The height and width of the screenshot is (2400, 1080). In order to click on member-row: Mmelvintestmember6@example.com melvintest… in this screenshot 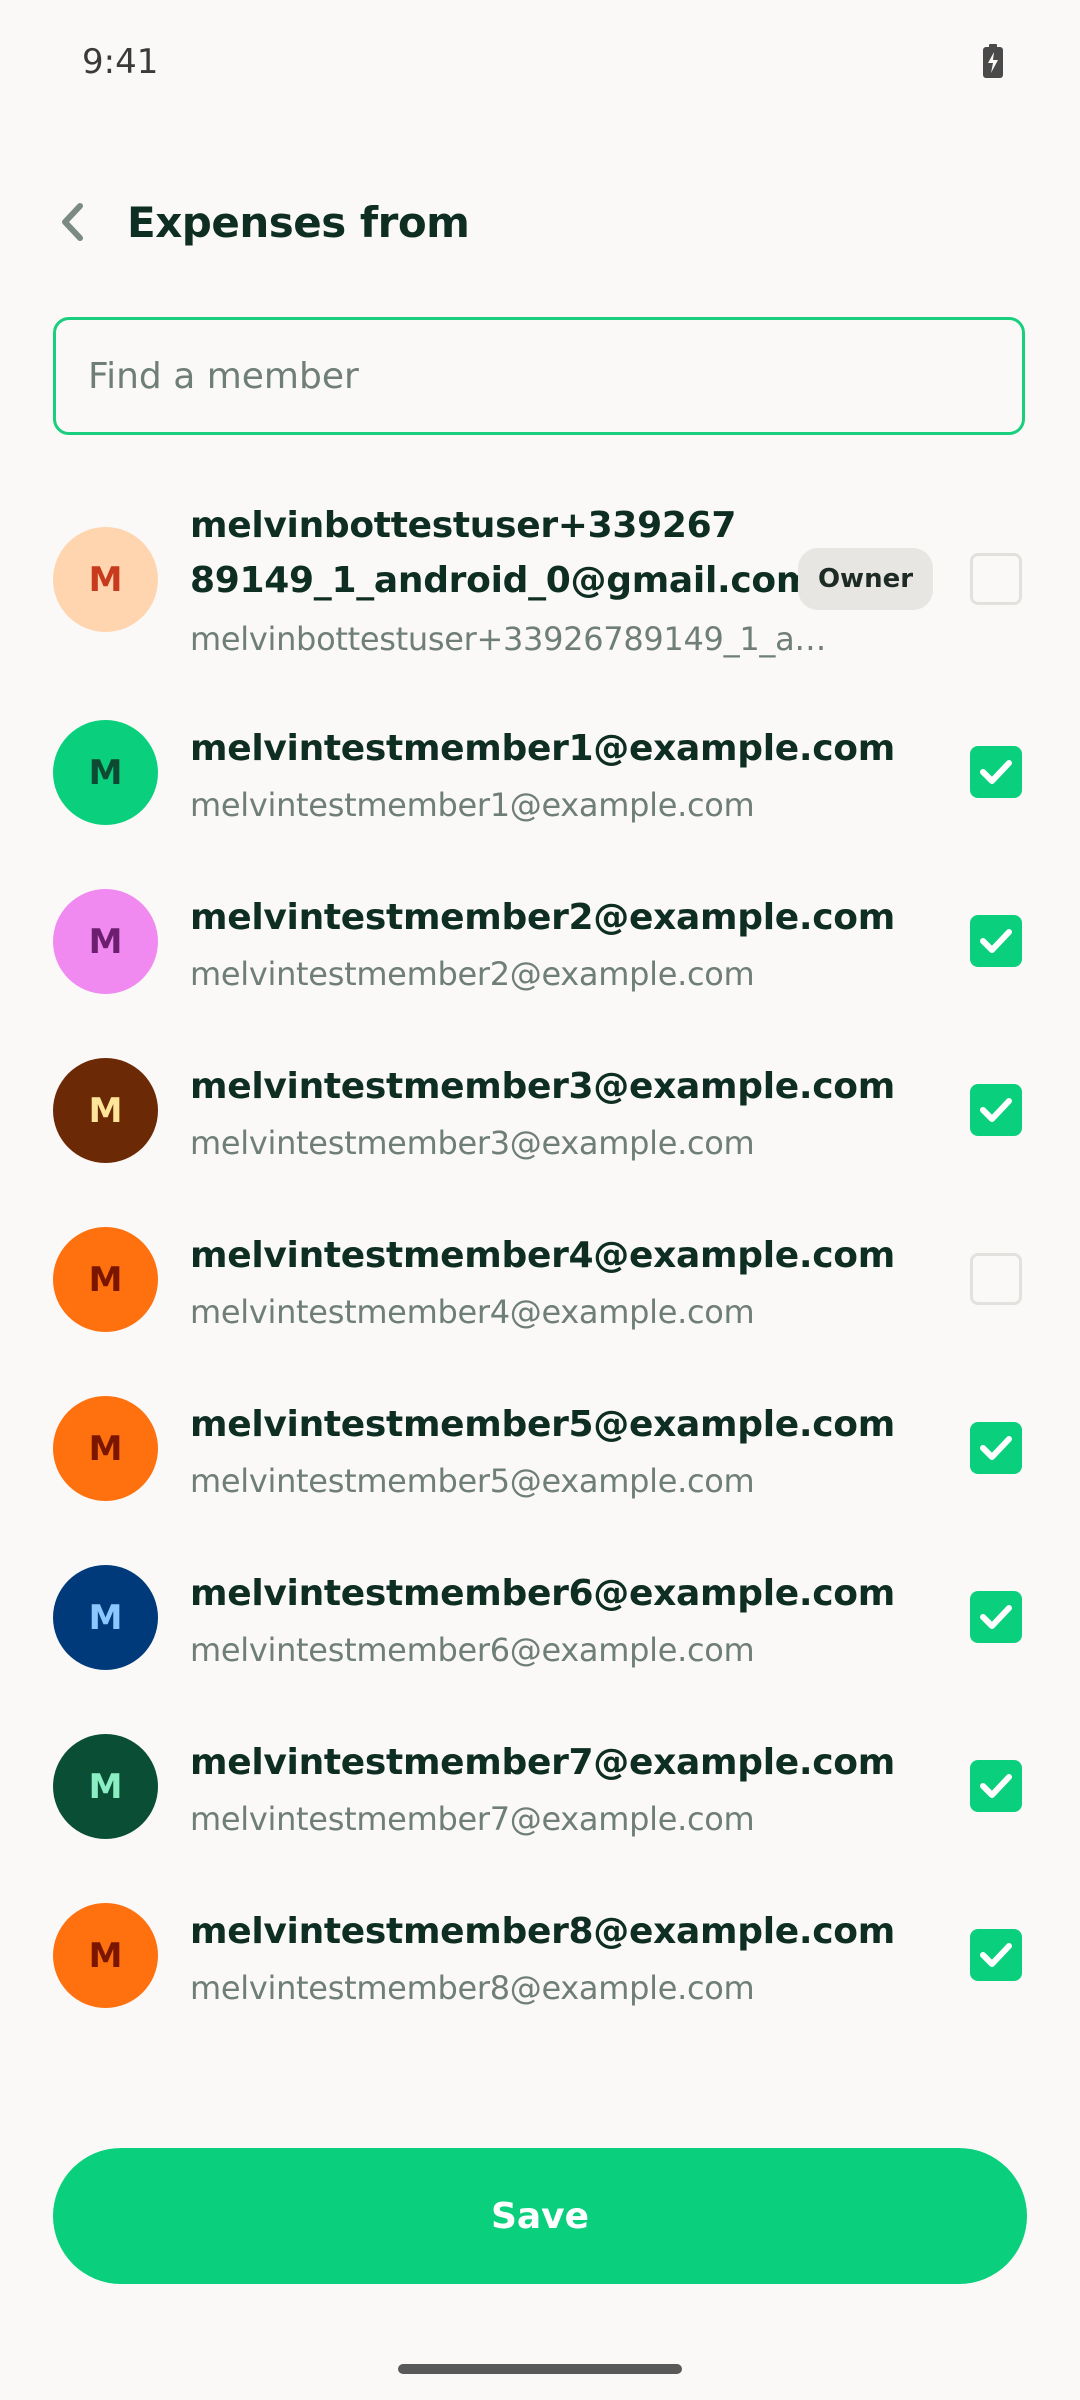, I will do `click(540, 1645)`.